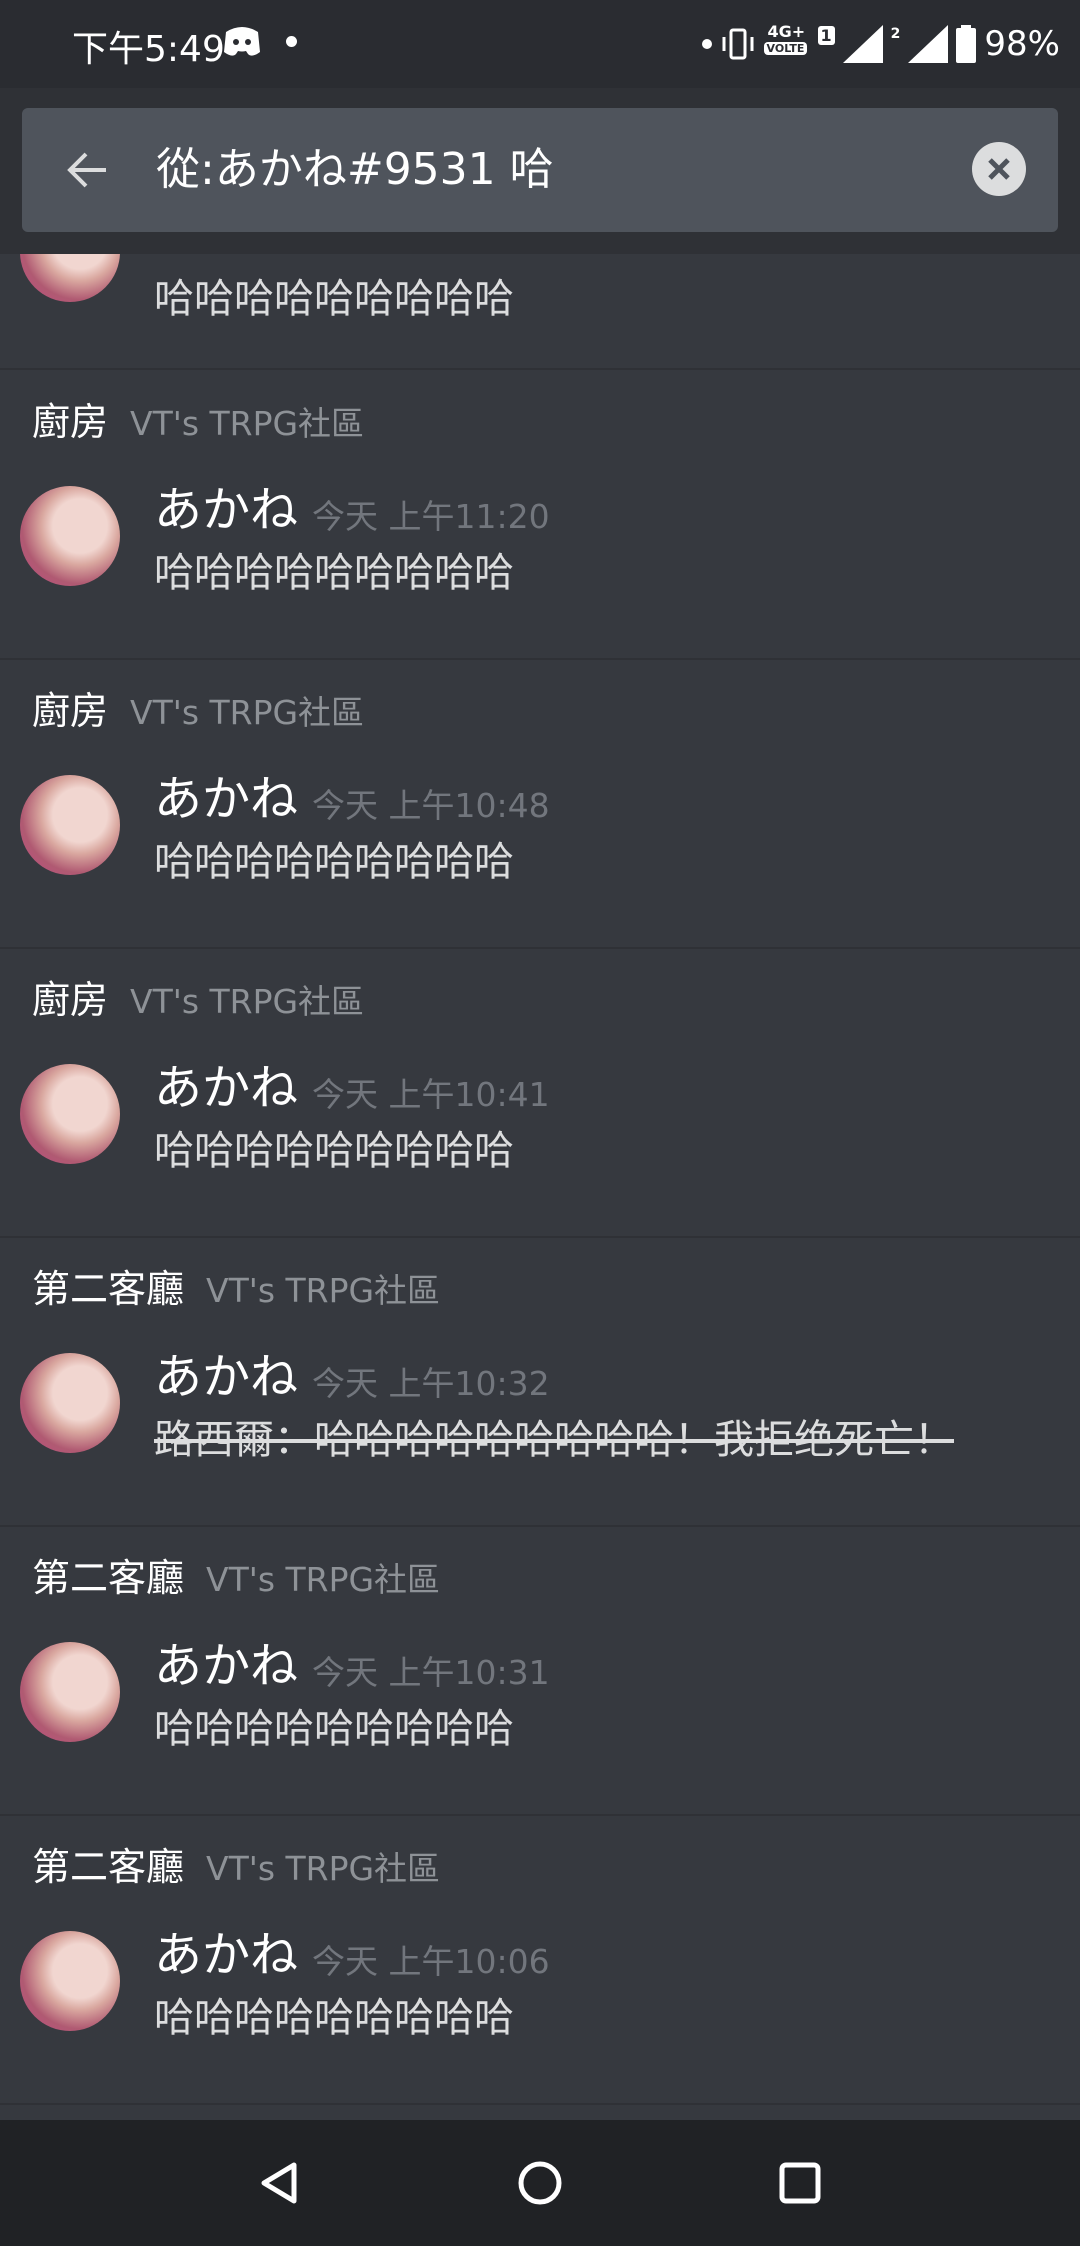 This screenshot has height=2246, width=1080. I want to click on vibrate-icon, so click(738, 44).